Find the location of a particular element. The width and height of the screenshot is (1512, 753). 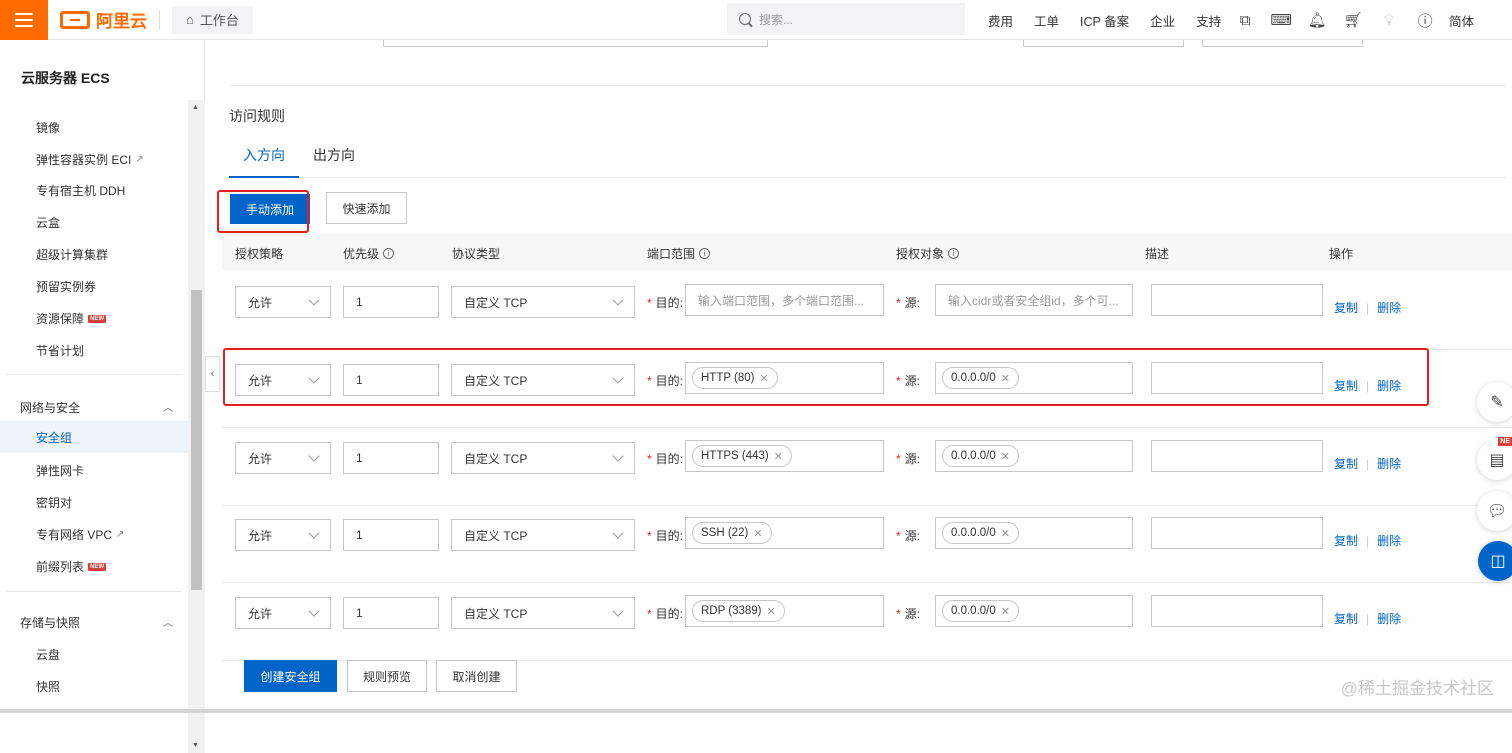

sidebar-item-savings: 节省计划 is located at coordinates (60, 350).